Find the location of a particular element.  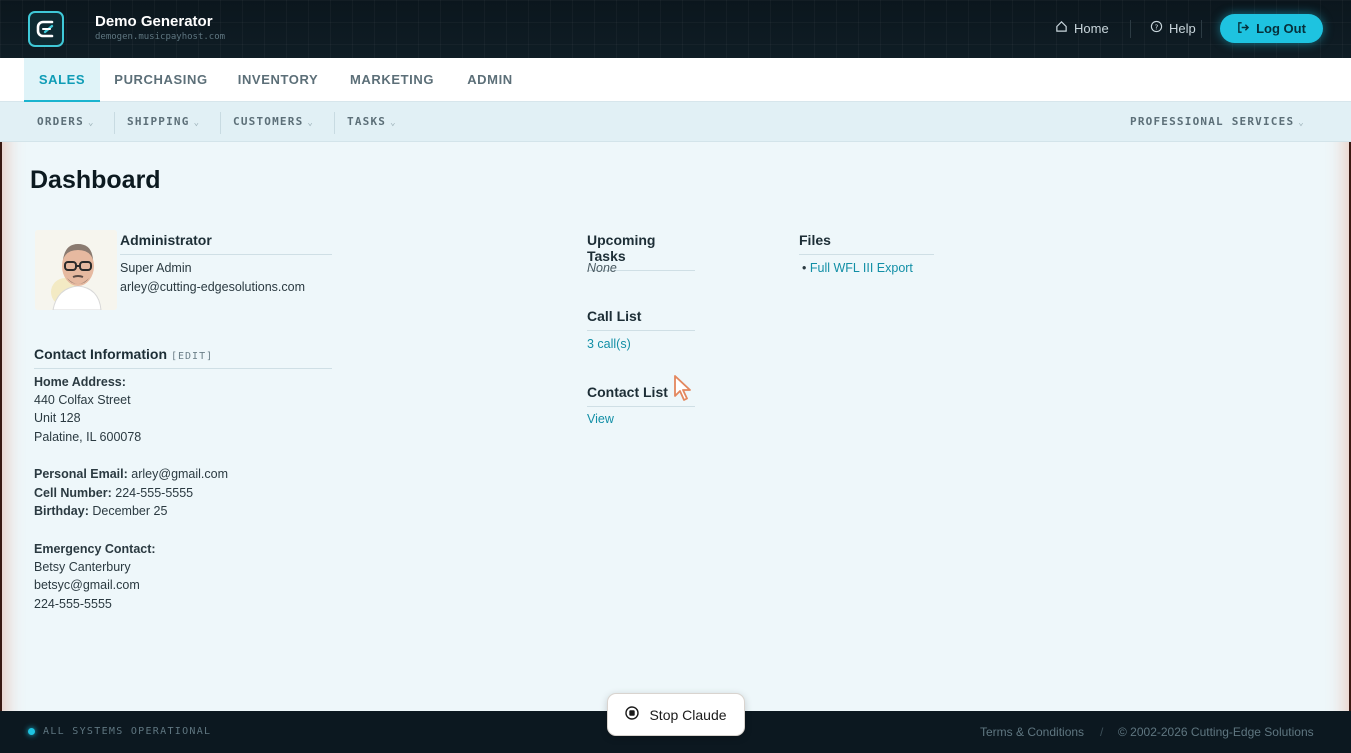

emergency-contact-label: Emergency Contact: is located at coordinates (95, 549).